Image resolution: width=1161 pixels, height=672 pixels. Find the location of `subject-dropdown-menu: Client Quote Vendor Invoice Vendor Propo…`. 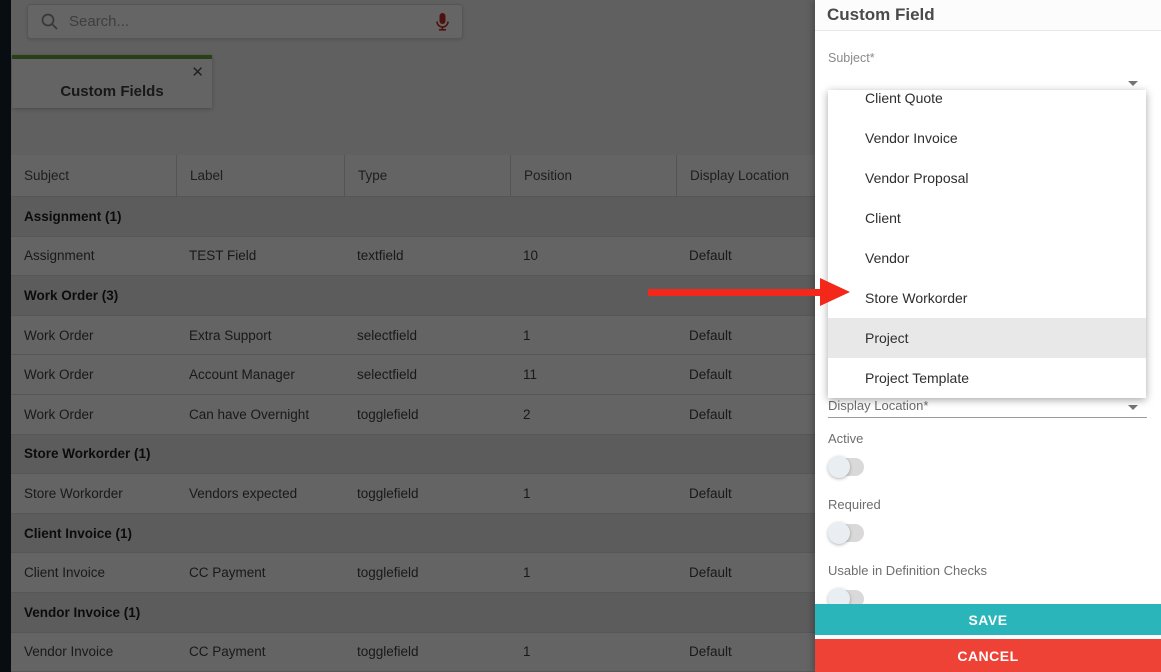

subject-dropdown-menu: Client Quote Vendor Invoice Vendor Propo… is located at coordinates (987, 244).